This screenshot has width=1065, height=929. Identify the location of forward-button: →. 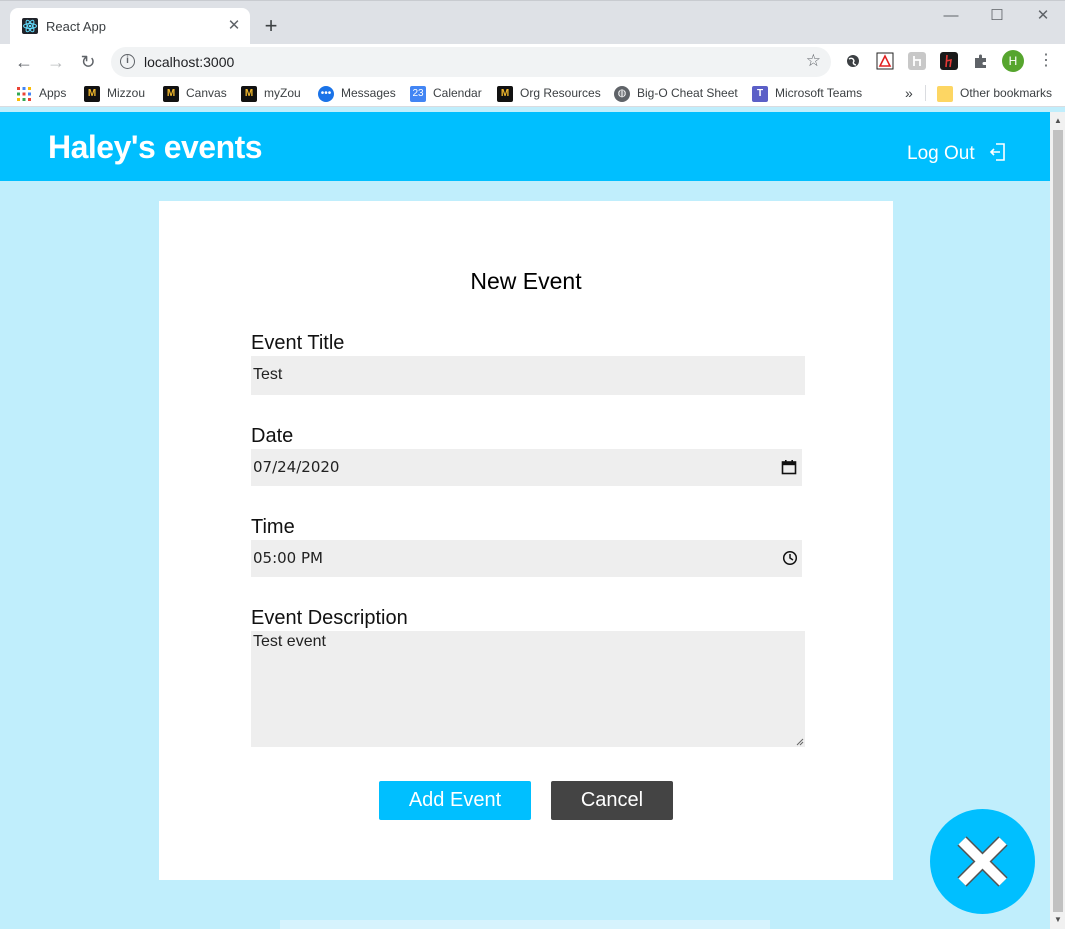
(56, 62).